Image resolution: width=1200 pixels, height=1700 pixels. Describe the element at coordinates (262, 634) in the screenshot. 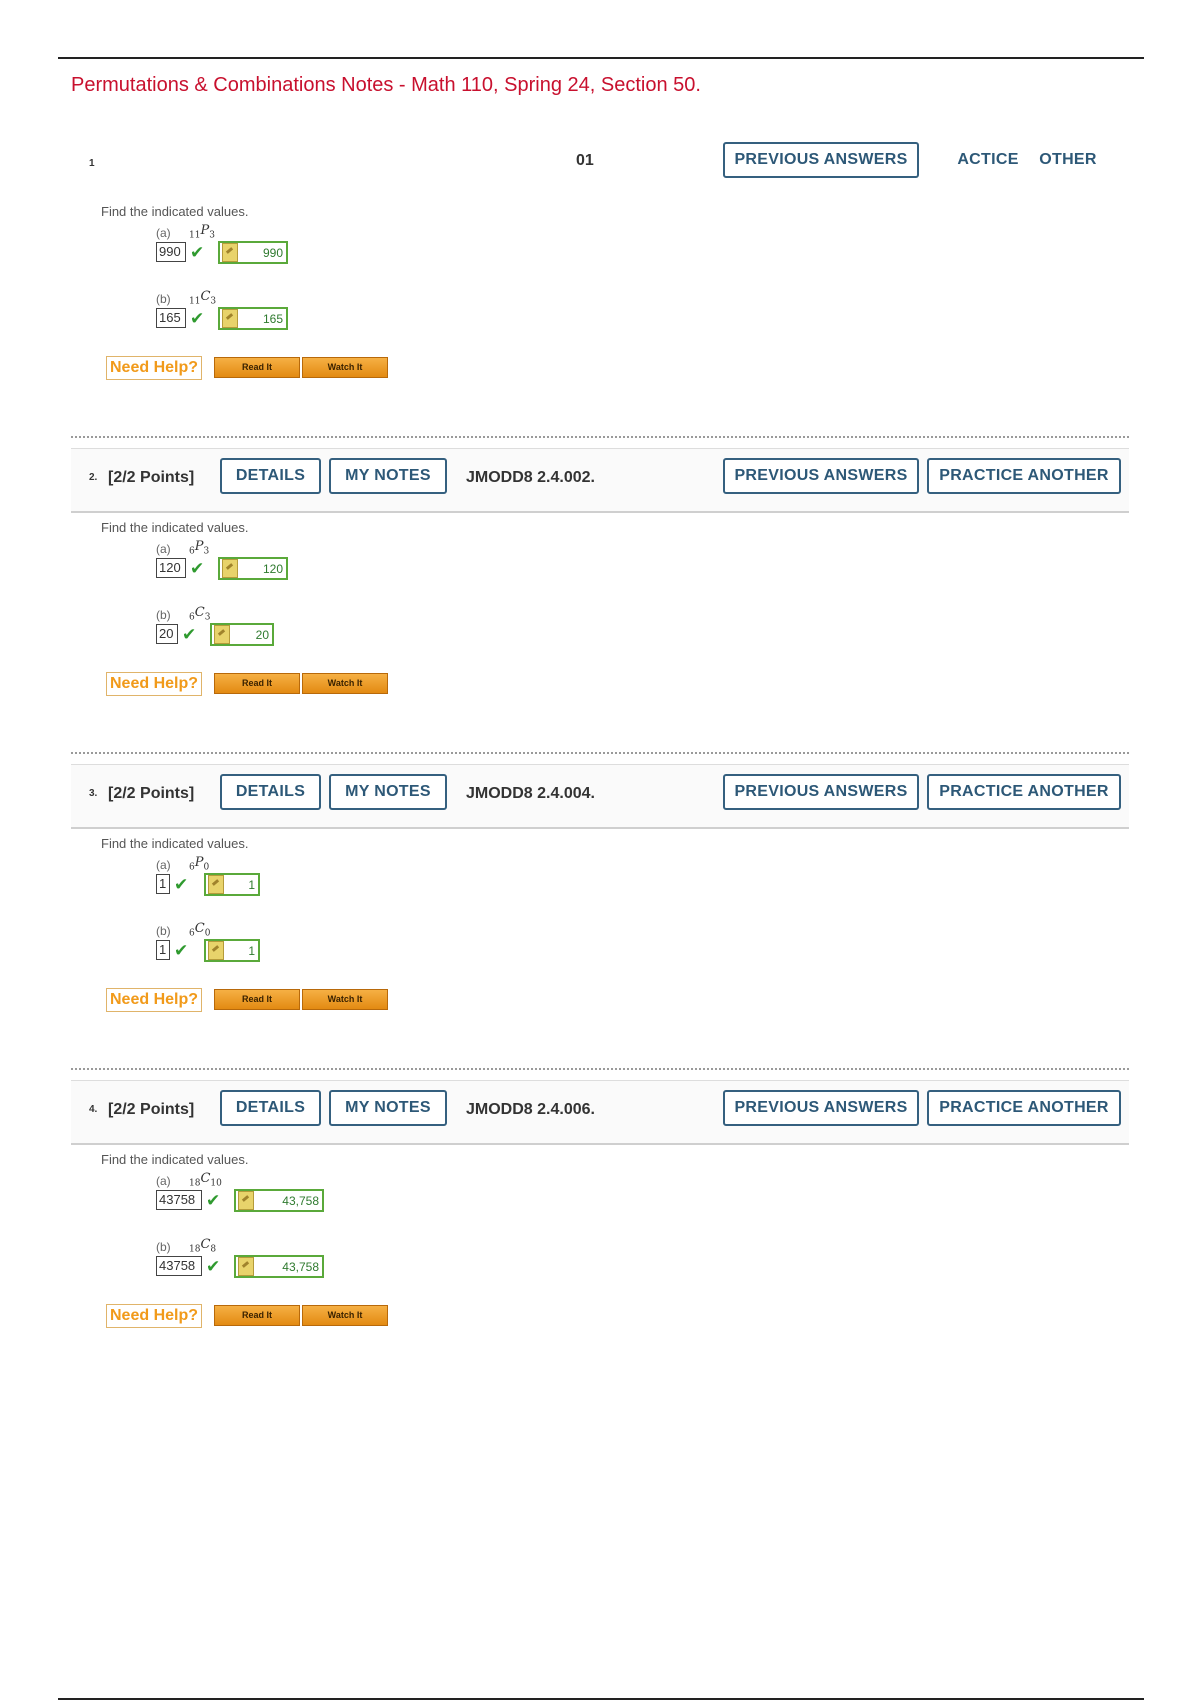

I see `answer-key-value: 20` at that location.